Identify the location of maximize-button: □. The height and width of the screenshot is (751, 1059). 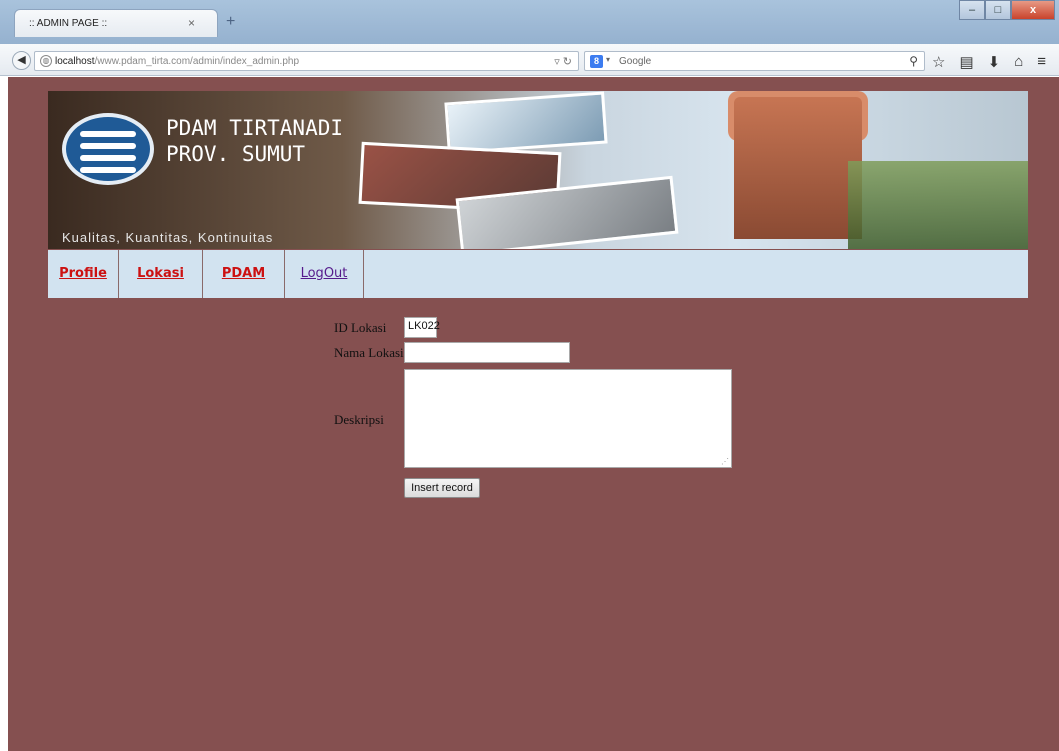
(998, 10).